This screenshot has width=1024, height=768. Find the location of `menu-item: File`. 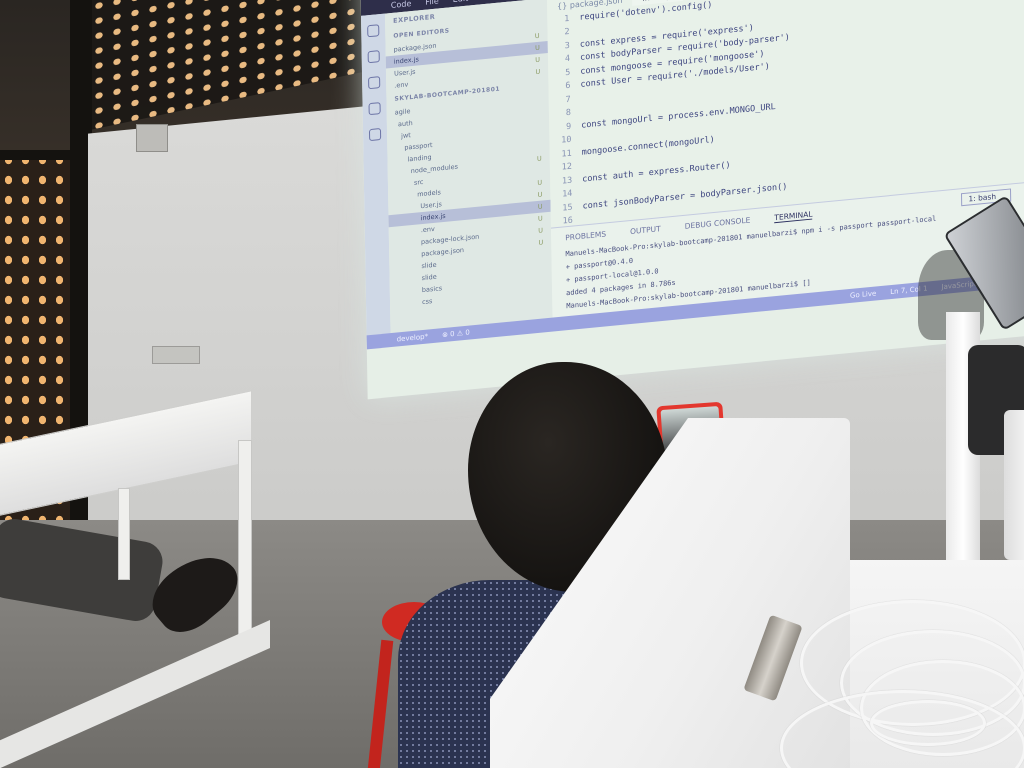

menu-item: File is located at coordinates (432, 3).